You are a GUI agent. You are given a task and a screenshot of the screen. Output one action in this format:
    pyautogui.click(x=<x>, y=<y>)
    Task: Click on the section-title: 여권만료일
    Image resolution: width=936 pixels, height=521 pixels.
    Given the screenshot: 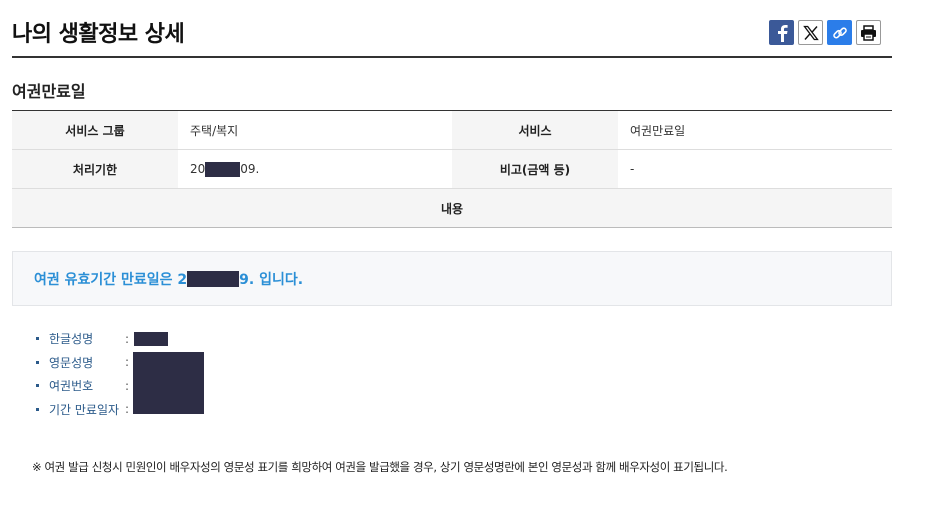 What is the action you would take?
    pyautogui.click(x=49, y=91)
    